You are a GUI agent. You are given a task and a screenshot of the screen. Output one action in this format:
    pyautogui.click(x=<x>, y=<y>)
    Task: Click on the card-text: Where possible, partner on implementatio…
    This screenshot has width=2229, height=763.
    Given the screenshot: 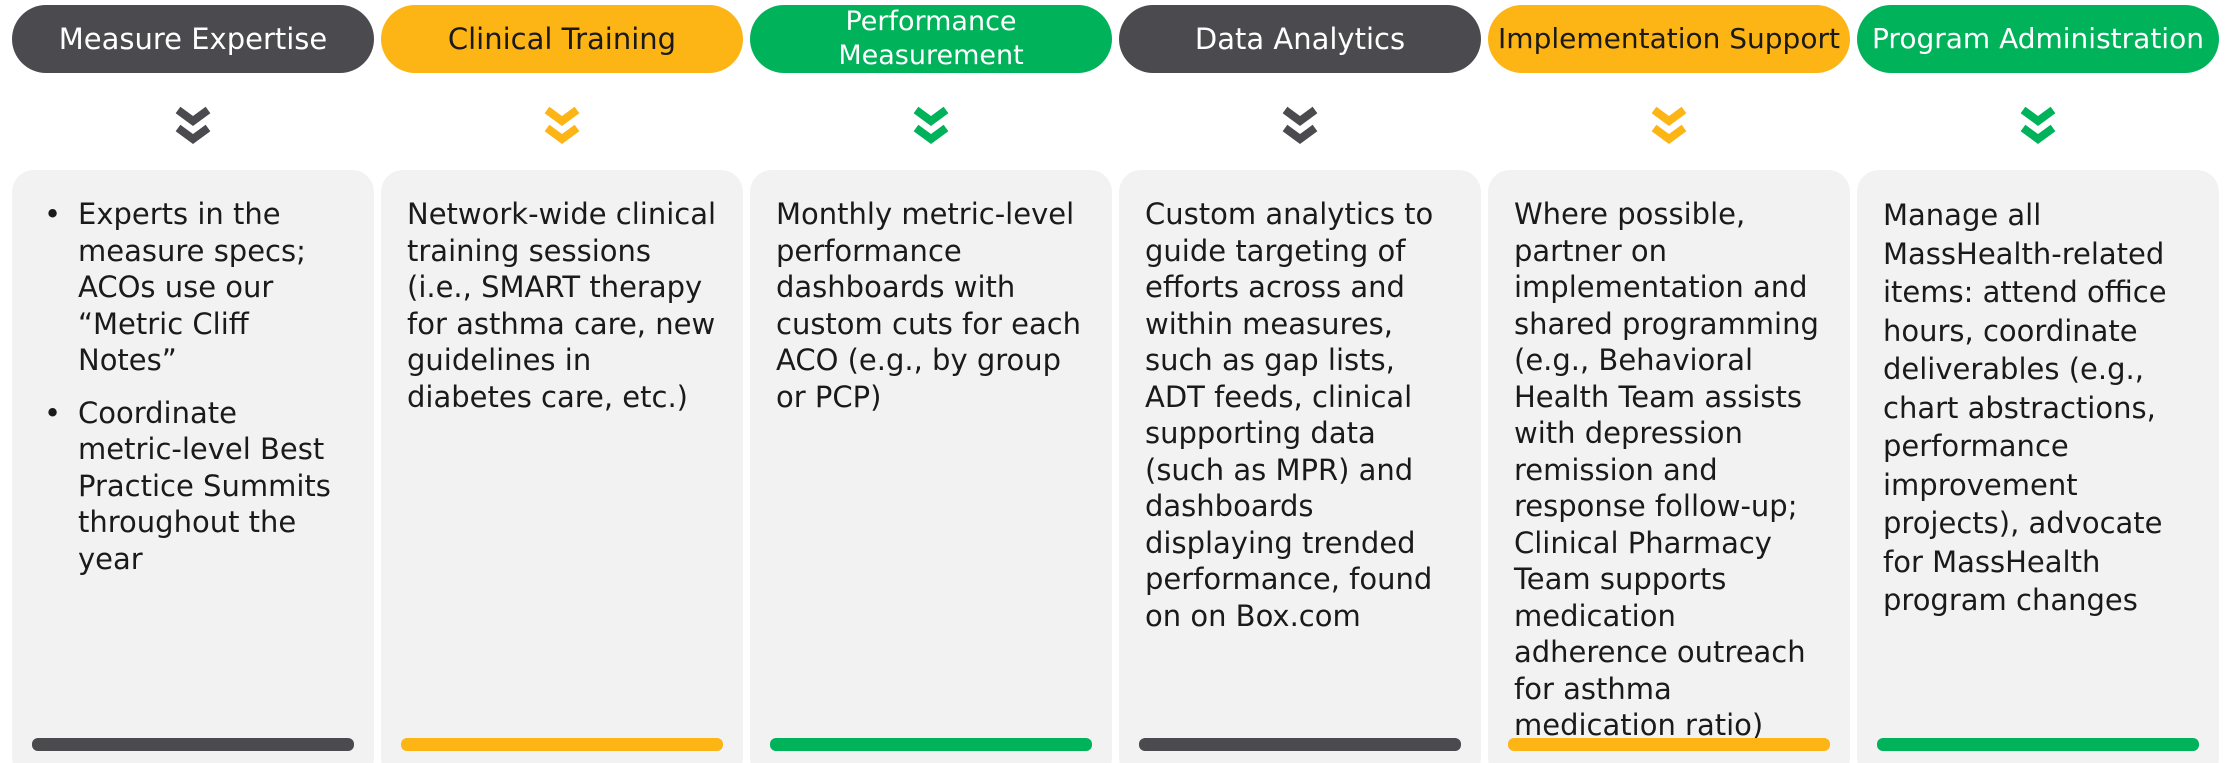 What is the action you would take?
    pyautogui.click(x=1666, y=469)
    